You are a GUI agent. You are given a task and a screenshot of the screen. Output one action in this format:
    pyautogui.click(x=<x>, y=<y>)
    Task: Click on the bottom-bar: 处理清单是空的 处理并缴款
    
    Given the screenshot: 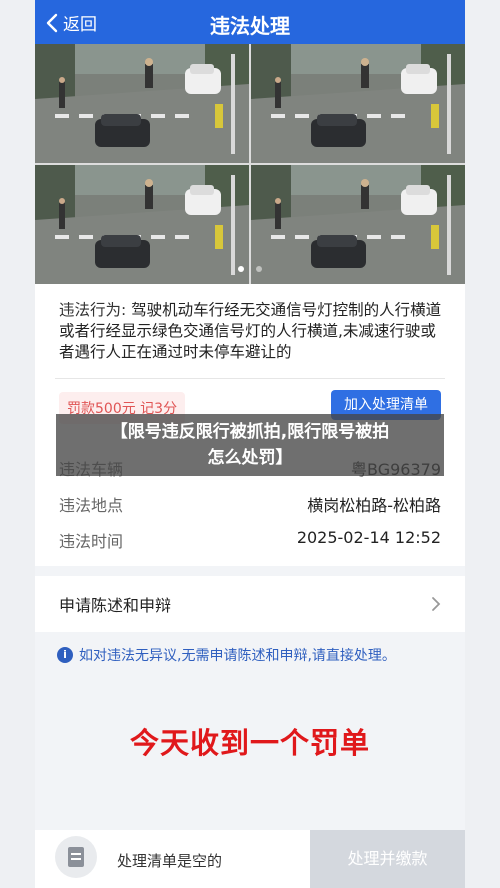 What is the action you would take?
    pyautogui.click(x=250, y=859)
    